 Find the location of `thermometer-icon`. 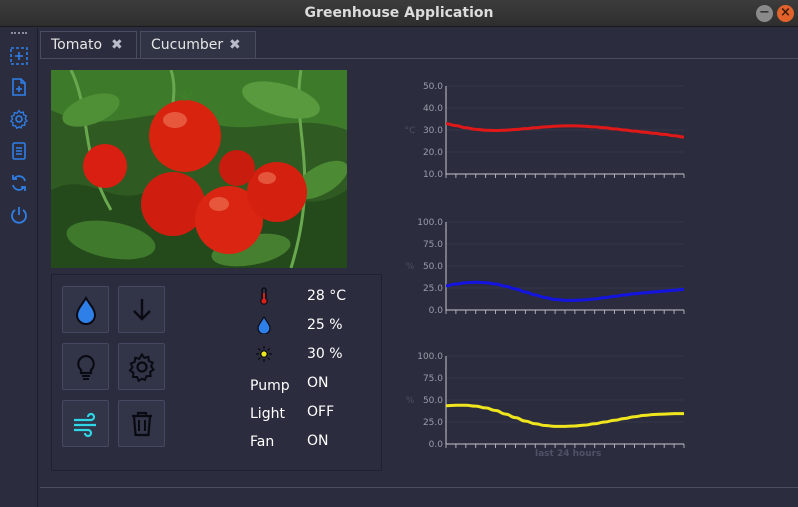

thermometer-icon is located at coordinates (264, 296).